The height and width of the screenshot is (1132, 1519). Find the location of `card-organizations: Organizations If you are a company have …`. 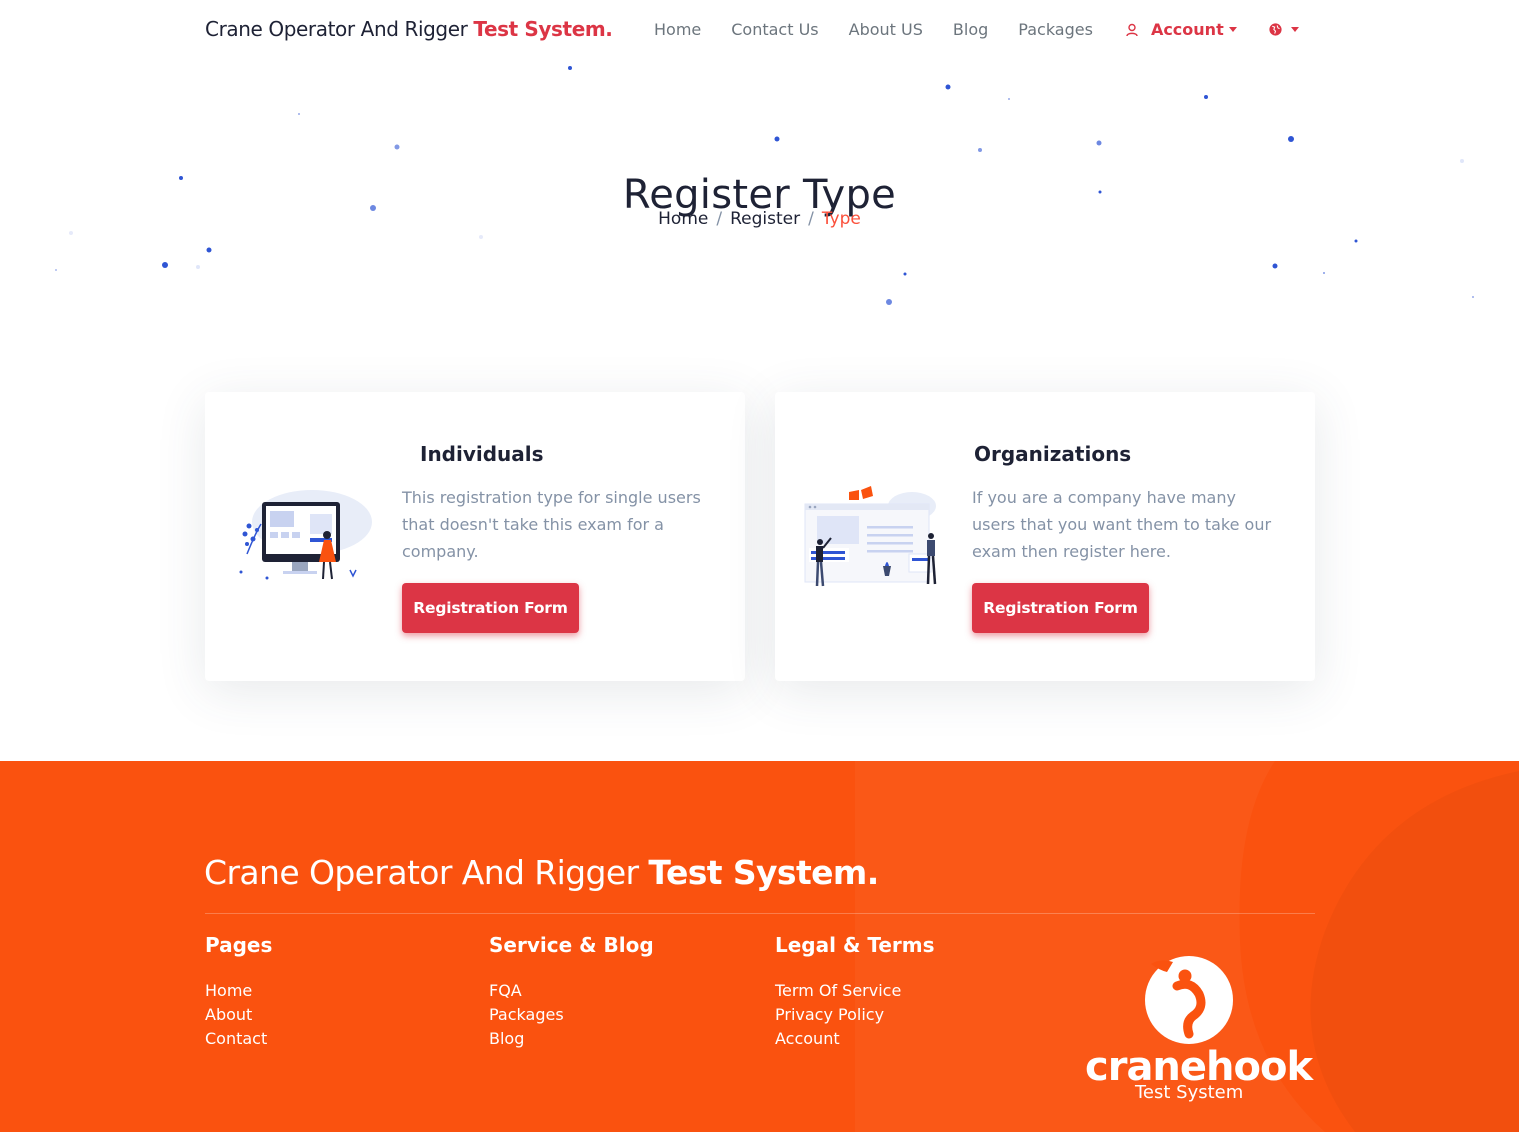

card-organizations: Organizations If you are a company have … is located at coordinates (1045, 536).